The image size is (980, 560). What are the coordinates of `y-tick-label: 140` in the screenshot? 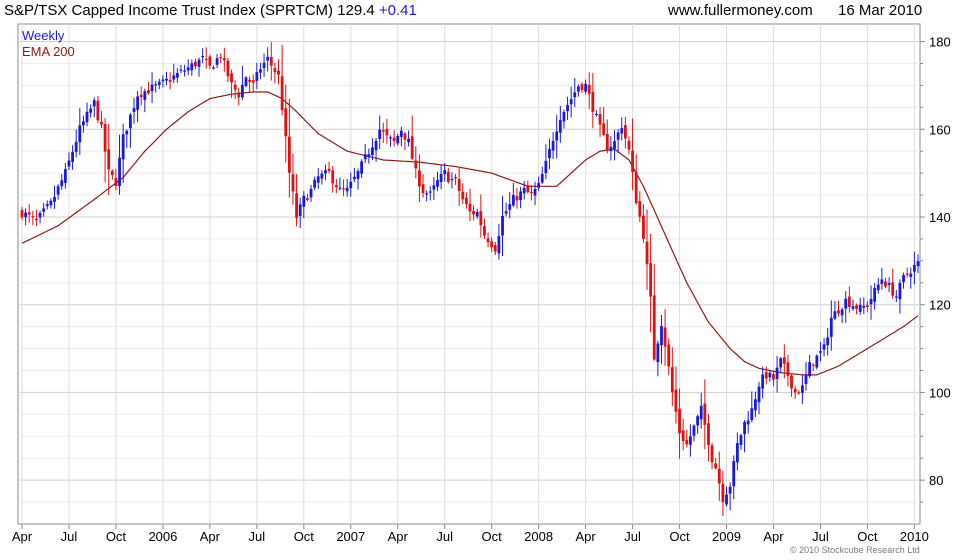 It's located at (940, 217).